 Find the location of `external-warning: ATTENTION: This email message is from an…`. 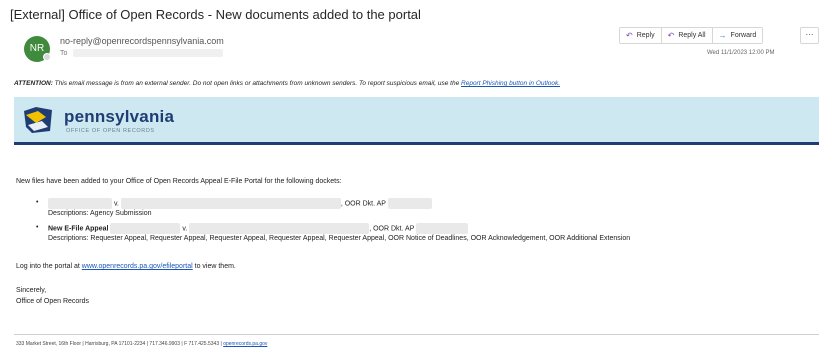

external-warning: ATTENTION: This email message is from an… is located at coordinates (287, 83).